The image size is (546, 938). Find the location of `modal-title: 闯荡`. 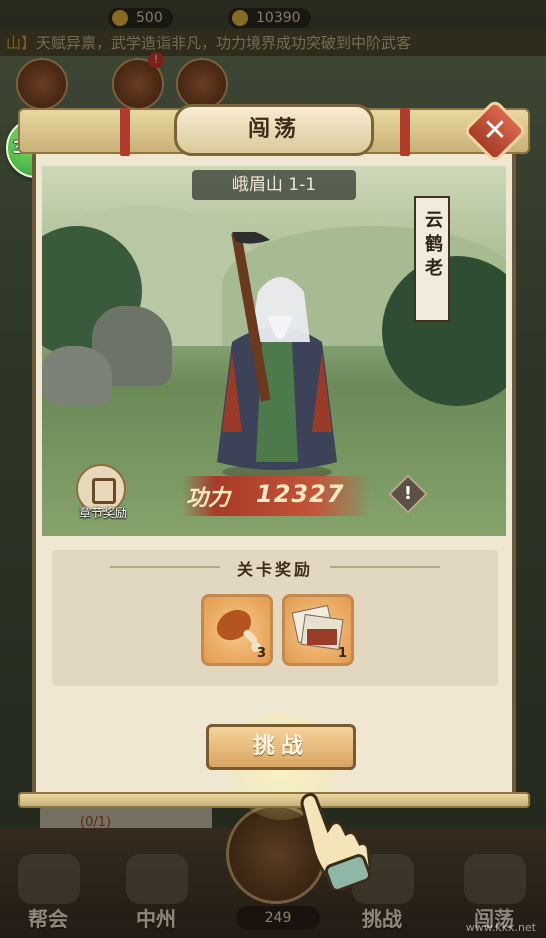

modal-title: 闯荡 is located at coordinates (274, 130).